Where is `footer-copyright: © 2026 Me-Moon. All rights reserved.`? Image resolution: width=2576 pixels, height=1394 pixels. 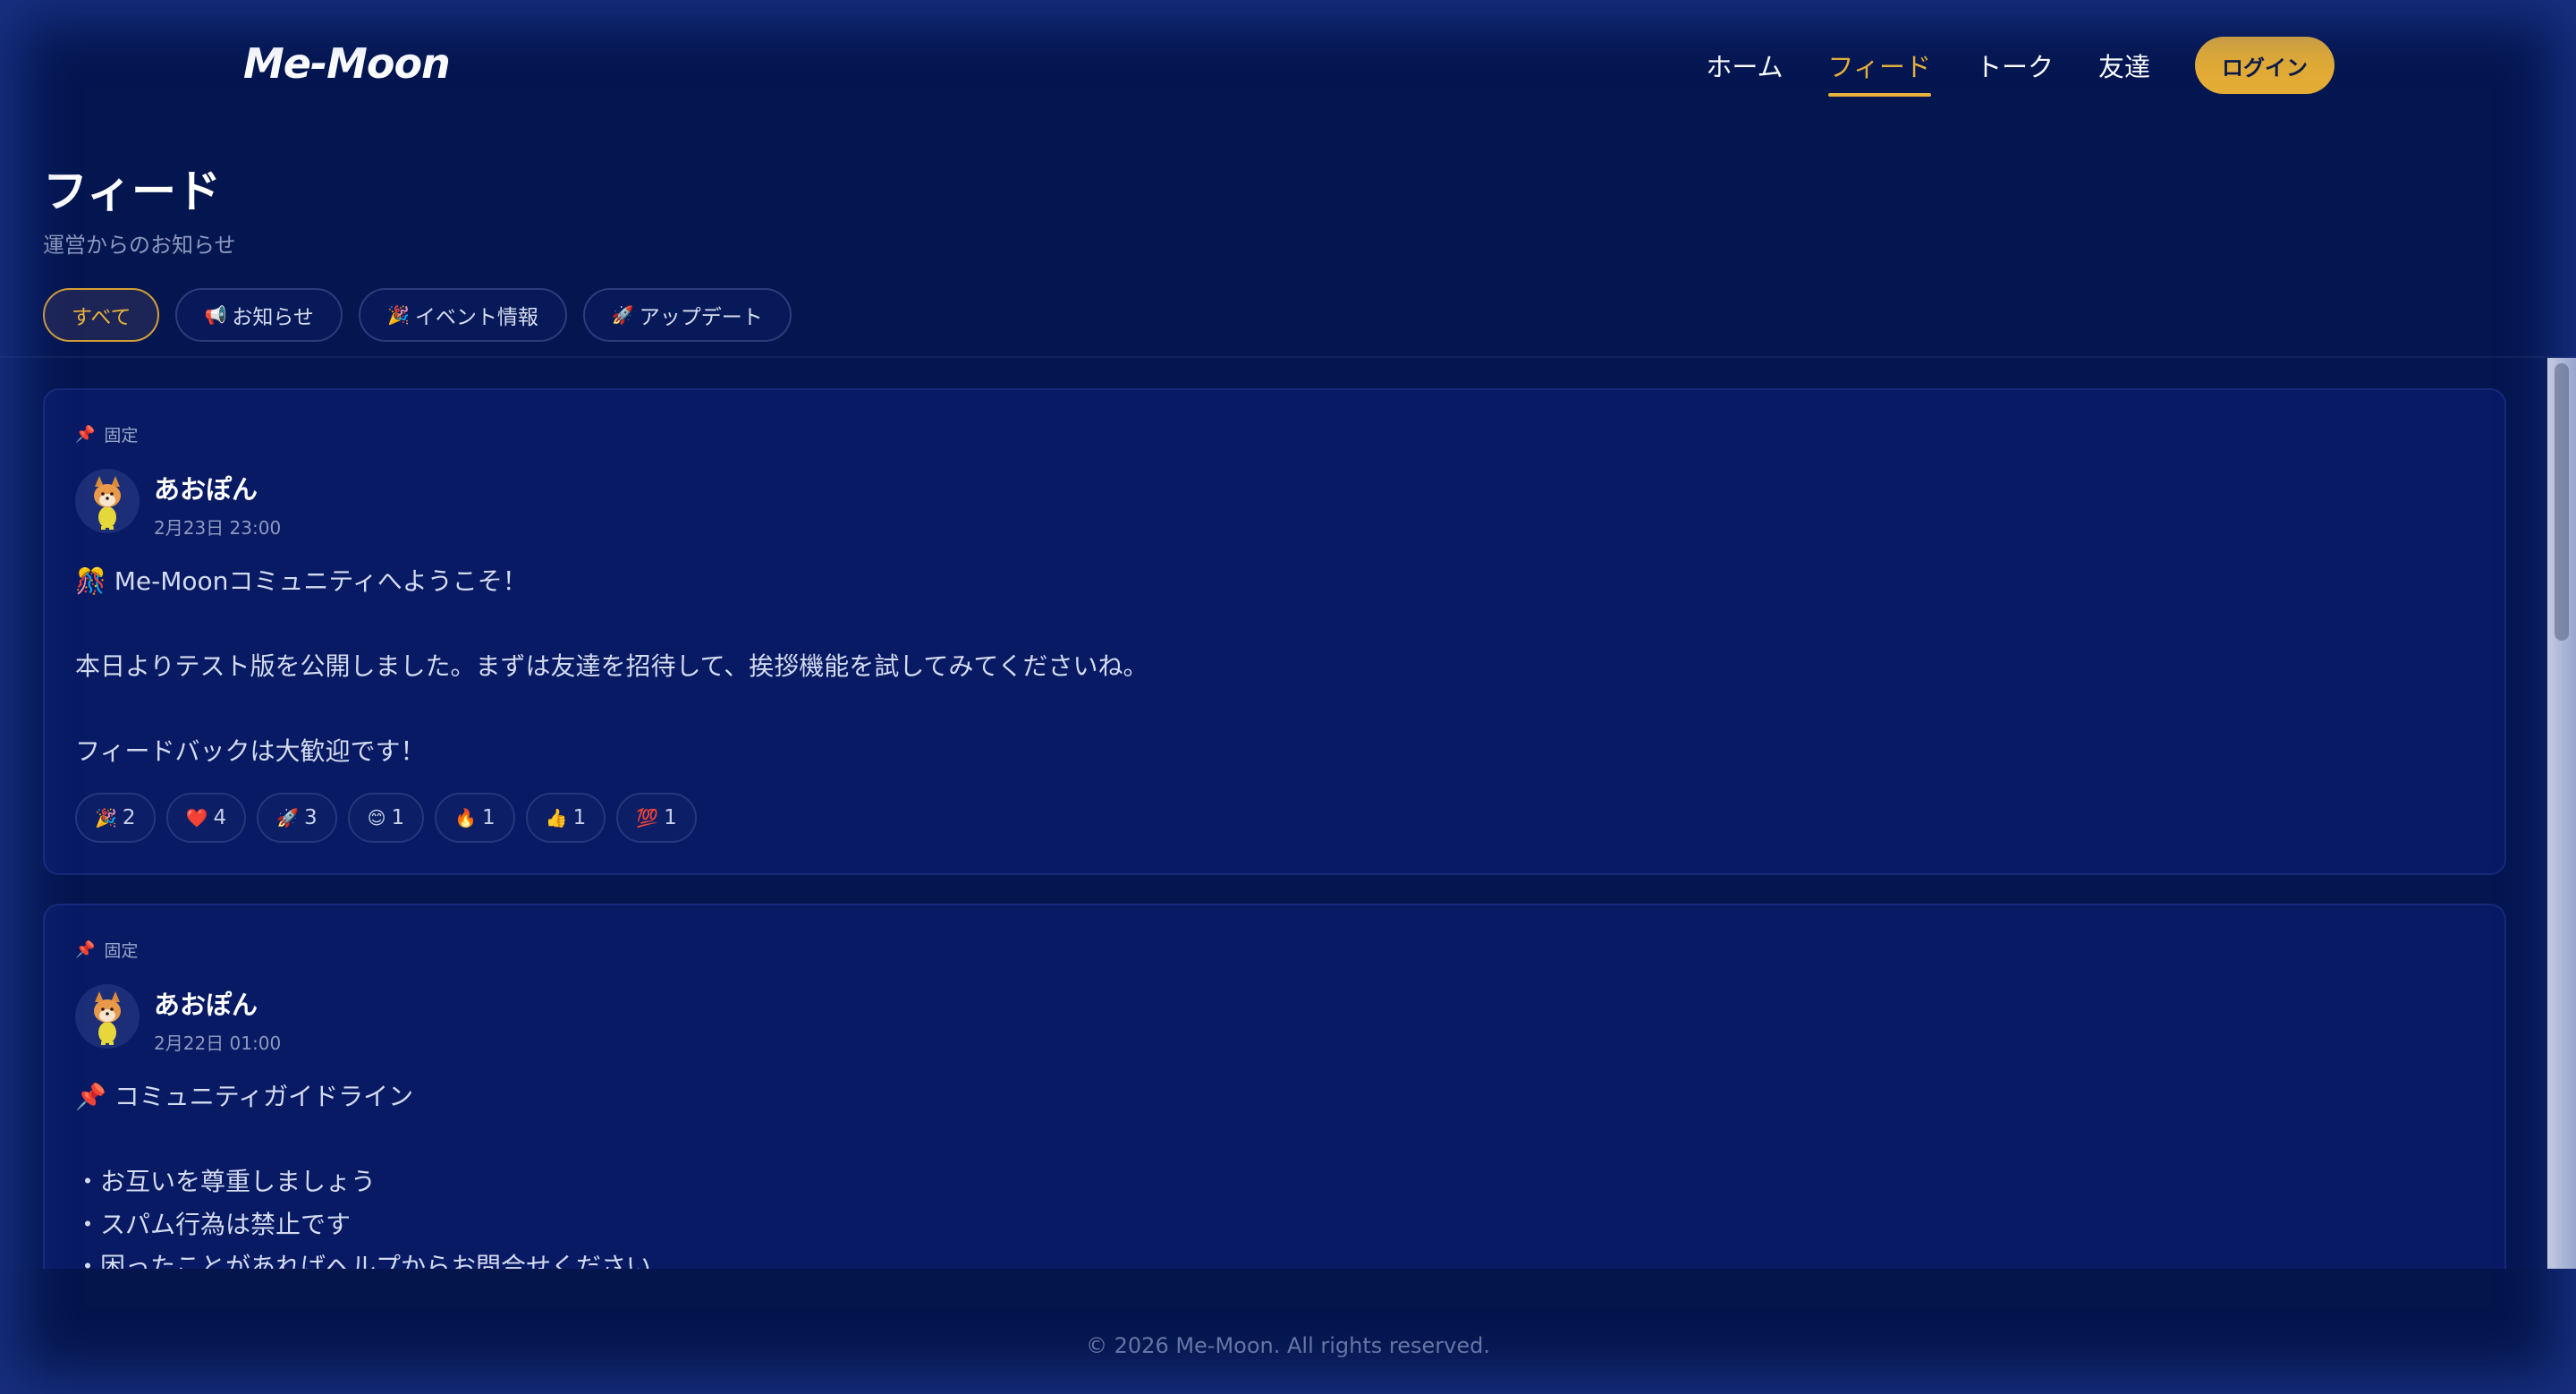
footer-copyright: © 2026 Me-Moon. All rights reserved. is located at coordinates (1288, 1345).